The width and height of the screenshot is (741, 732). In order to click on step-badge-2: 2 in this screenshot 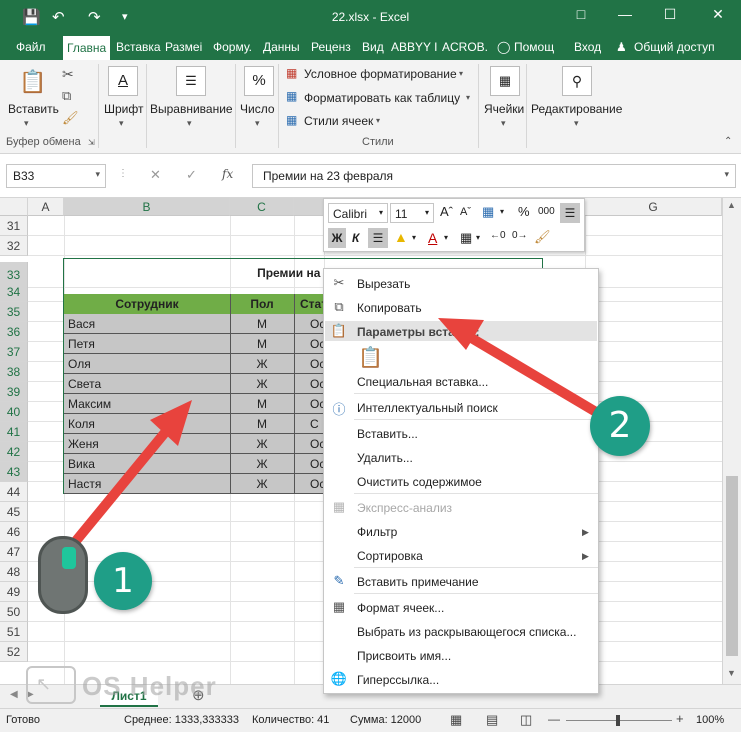, I will do `click(620, 426)`.